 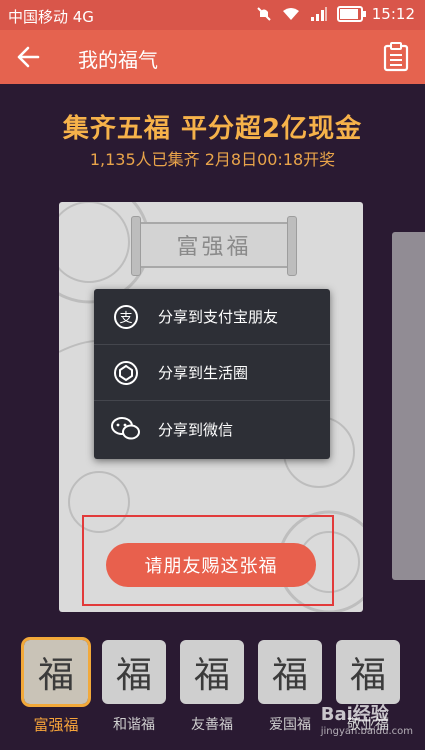 What do you see at coordinates (351, 14) in the screenshot?
I see `battery-icon` at bounding box center [351, 14].